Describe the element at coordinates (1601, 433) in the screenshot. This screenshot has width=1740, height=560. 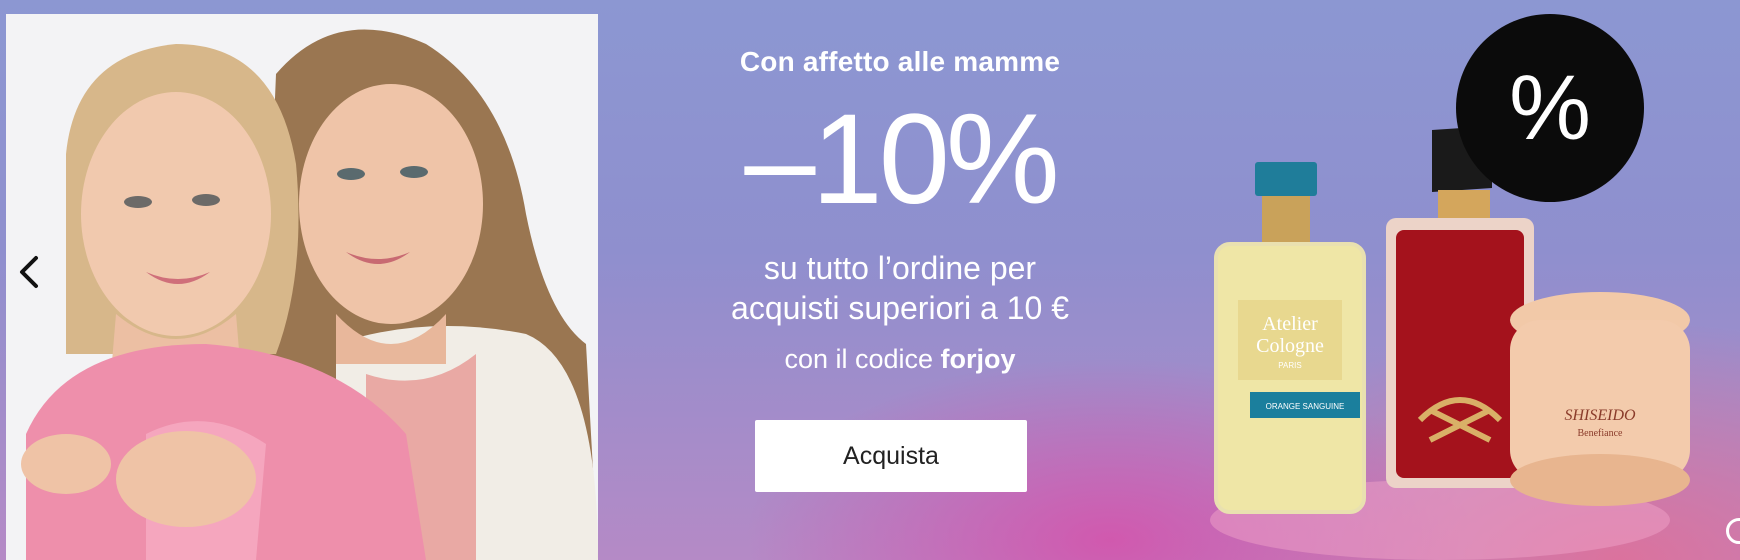
I see `cream-line: Benefiance` at that location.